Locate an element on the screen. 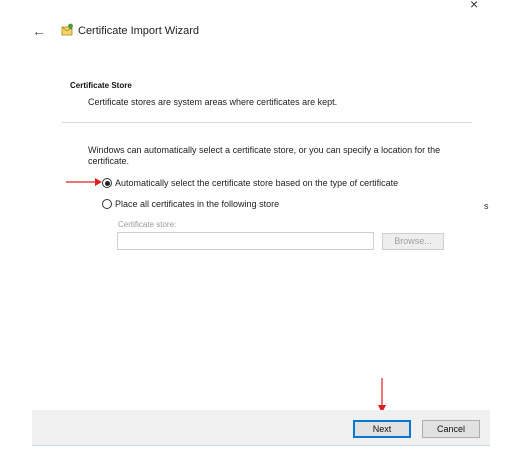  certificate-store-field is located at coordinates (245, 241).